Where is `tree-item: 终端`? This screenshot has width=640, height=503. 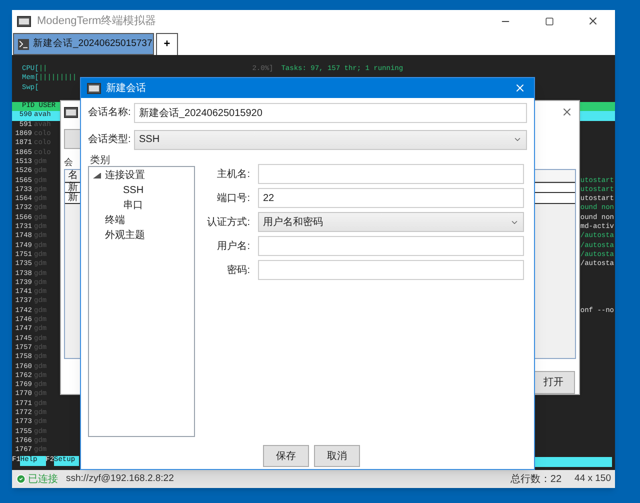 tree-item: 终端 is located at coordinates (115, 220).